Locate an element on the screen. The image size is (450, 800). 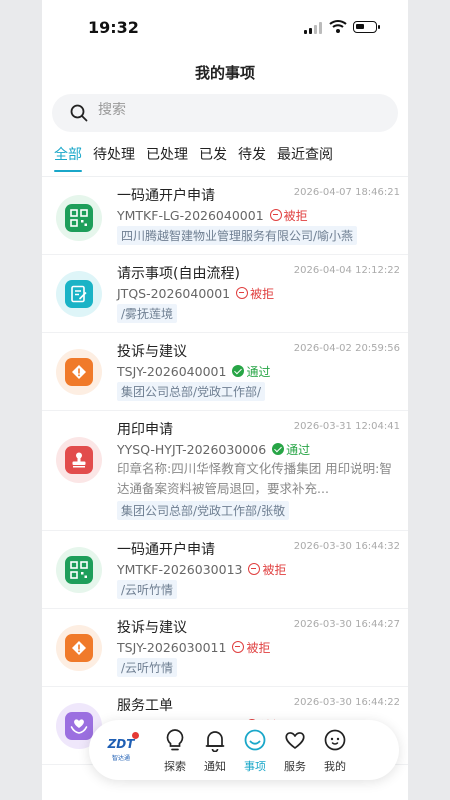
filter-tabs: 全部 待处理 已处理 已发 待发 最近查阅 is located at coordinates (225, 160).